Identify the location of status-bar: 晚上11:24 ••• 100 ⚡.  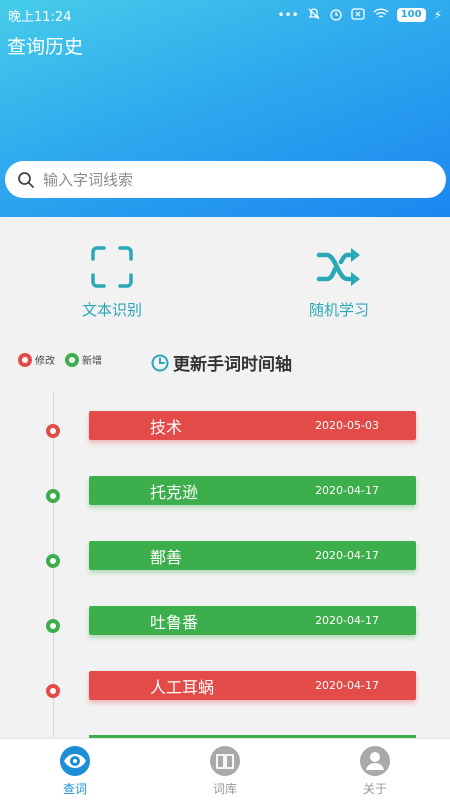
(225, 15).